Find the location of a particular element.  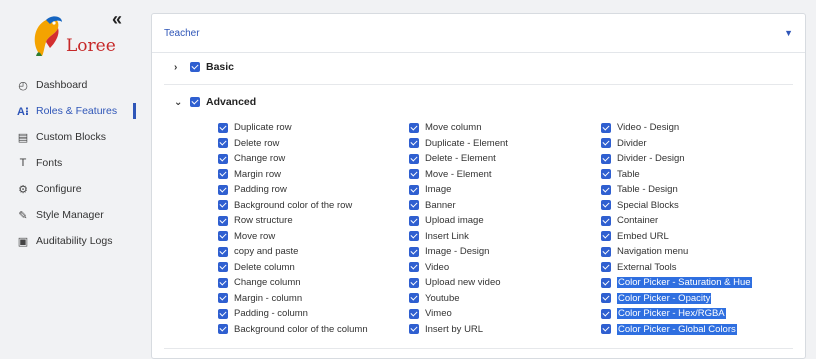

feature-item: Padding - column is located at coordinates (313, 314).